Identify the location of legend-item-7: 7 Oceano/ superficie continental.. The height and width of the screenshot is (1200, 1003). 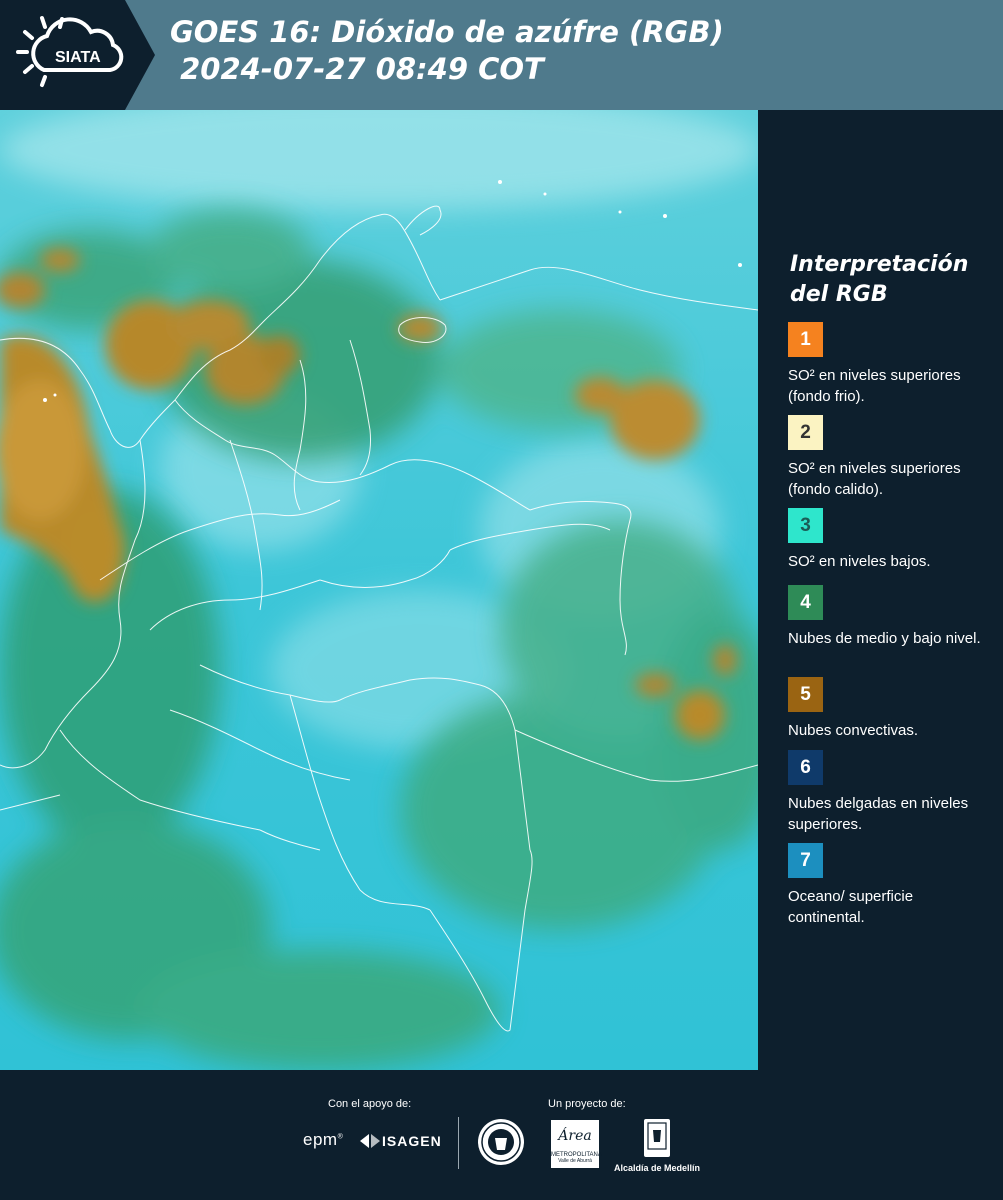
(888, 885).